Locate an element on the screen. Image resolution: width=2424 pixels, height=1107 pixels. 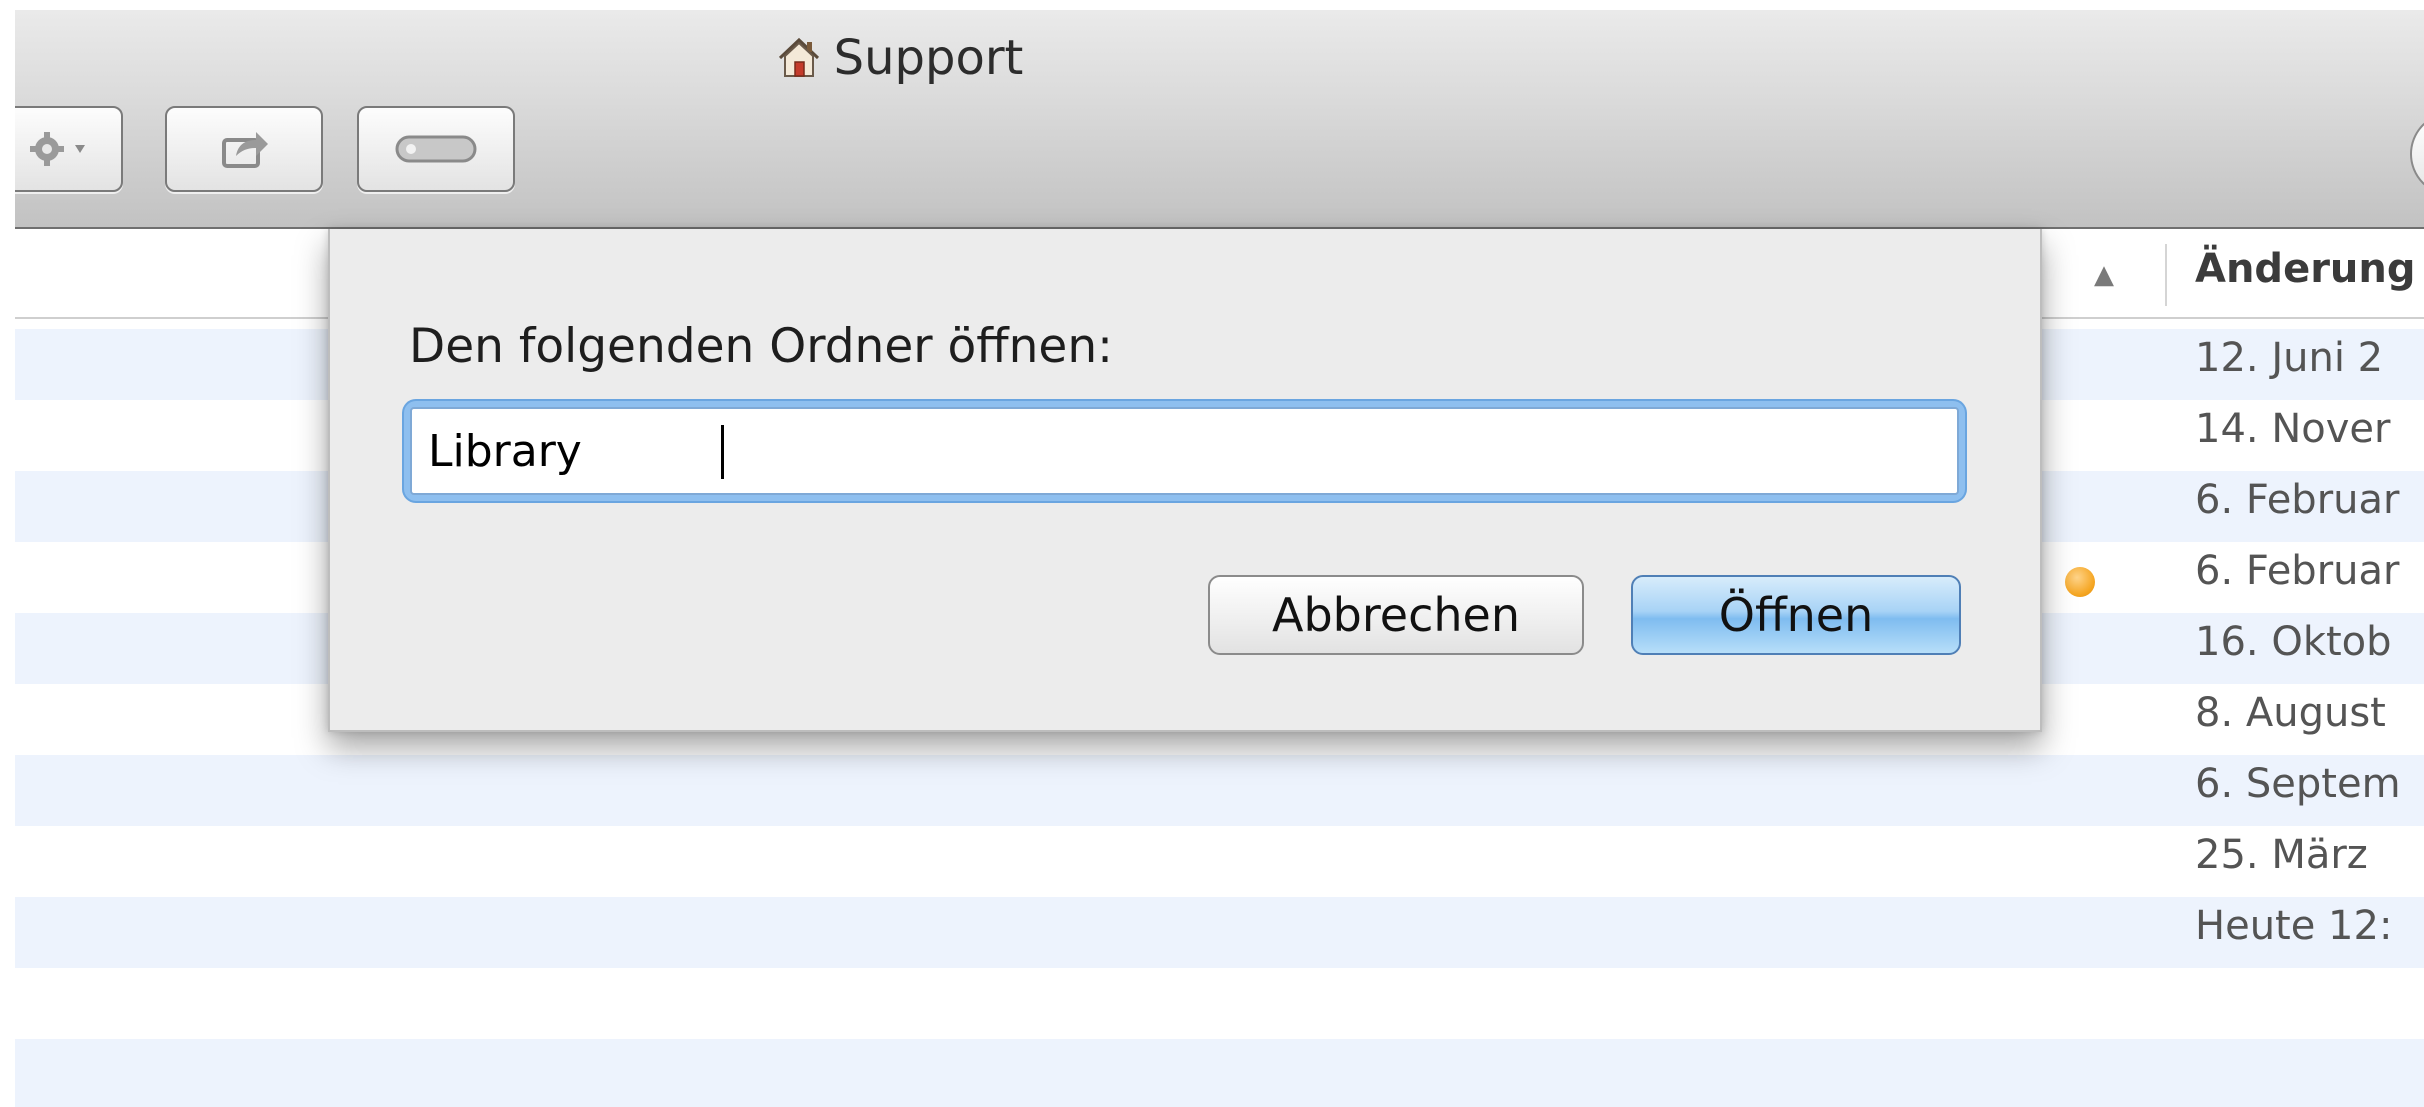
chevron-down-icon is located at coordinates (80, 149).